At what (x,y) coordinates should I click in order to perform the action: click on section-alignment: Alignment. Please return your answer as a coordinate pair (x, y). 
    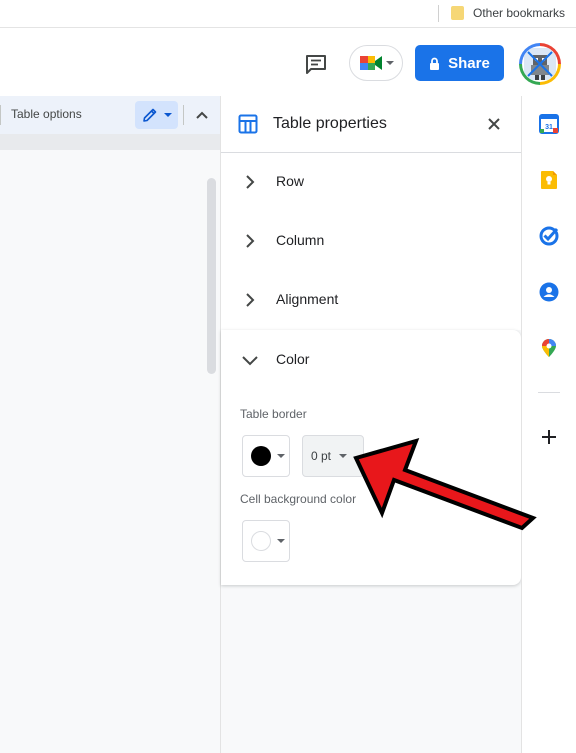
    Looking at the image, I should click on (371, 300).